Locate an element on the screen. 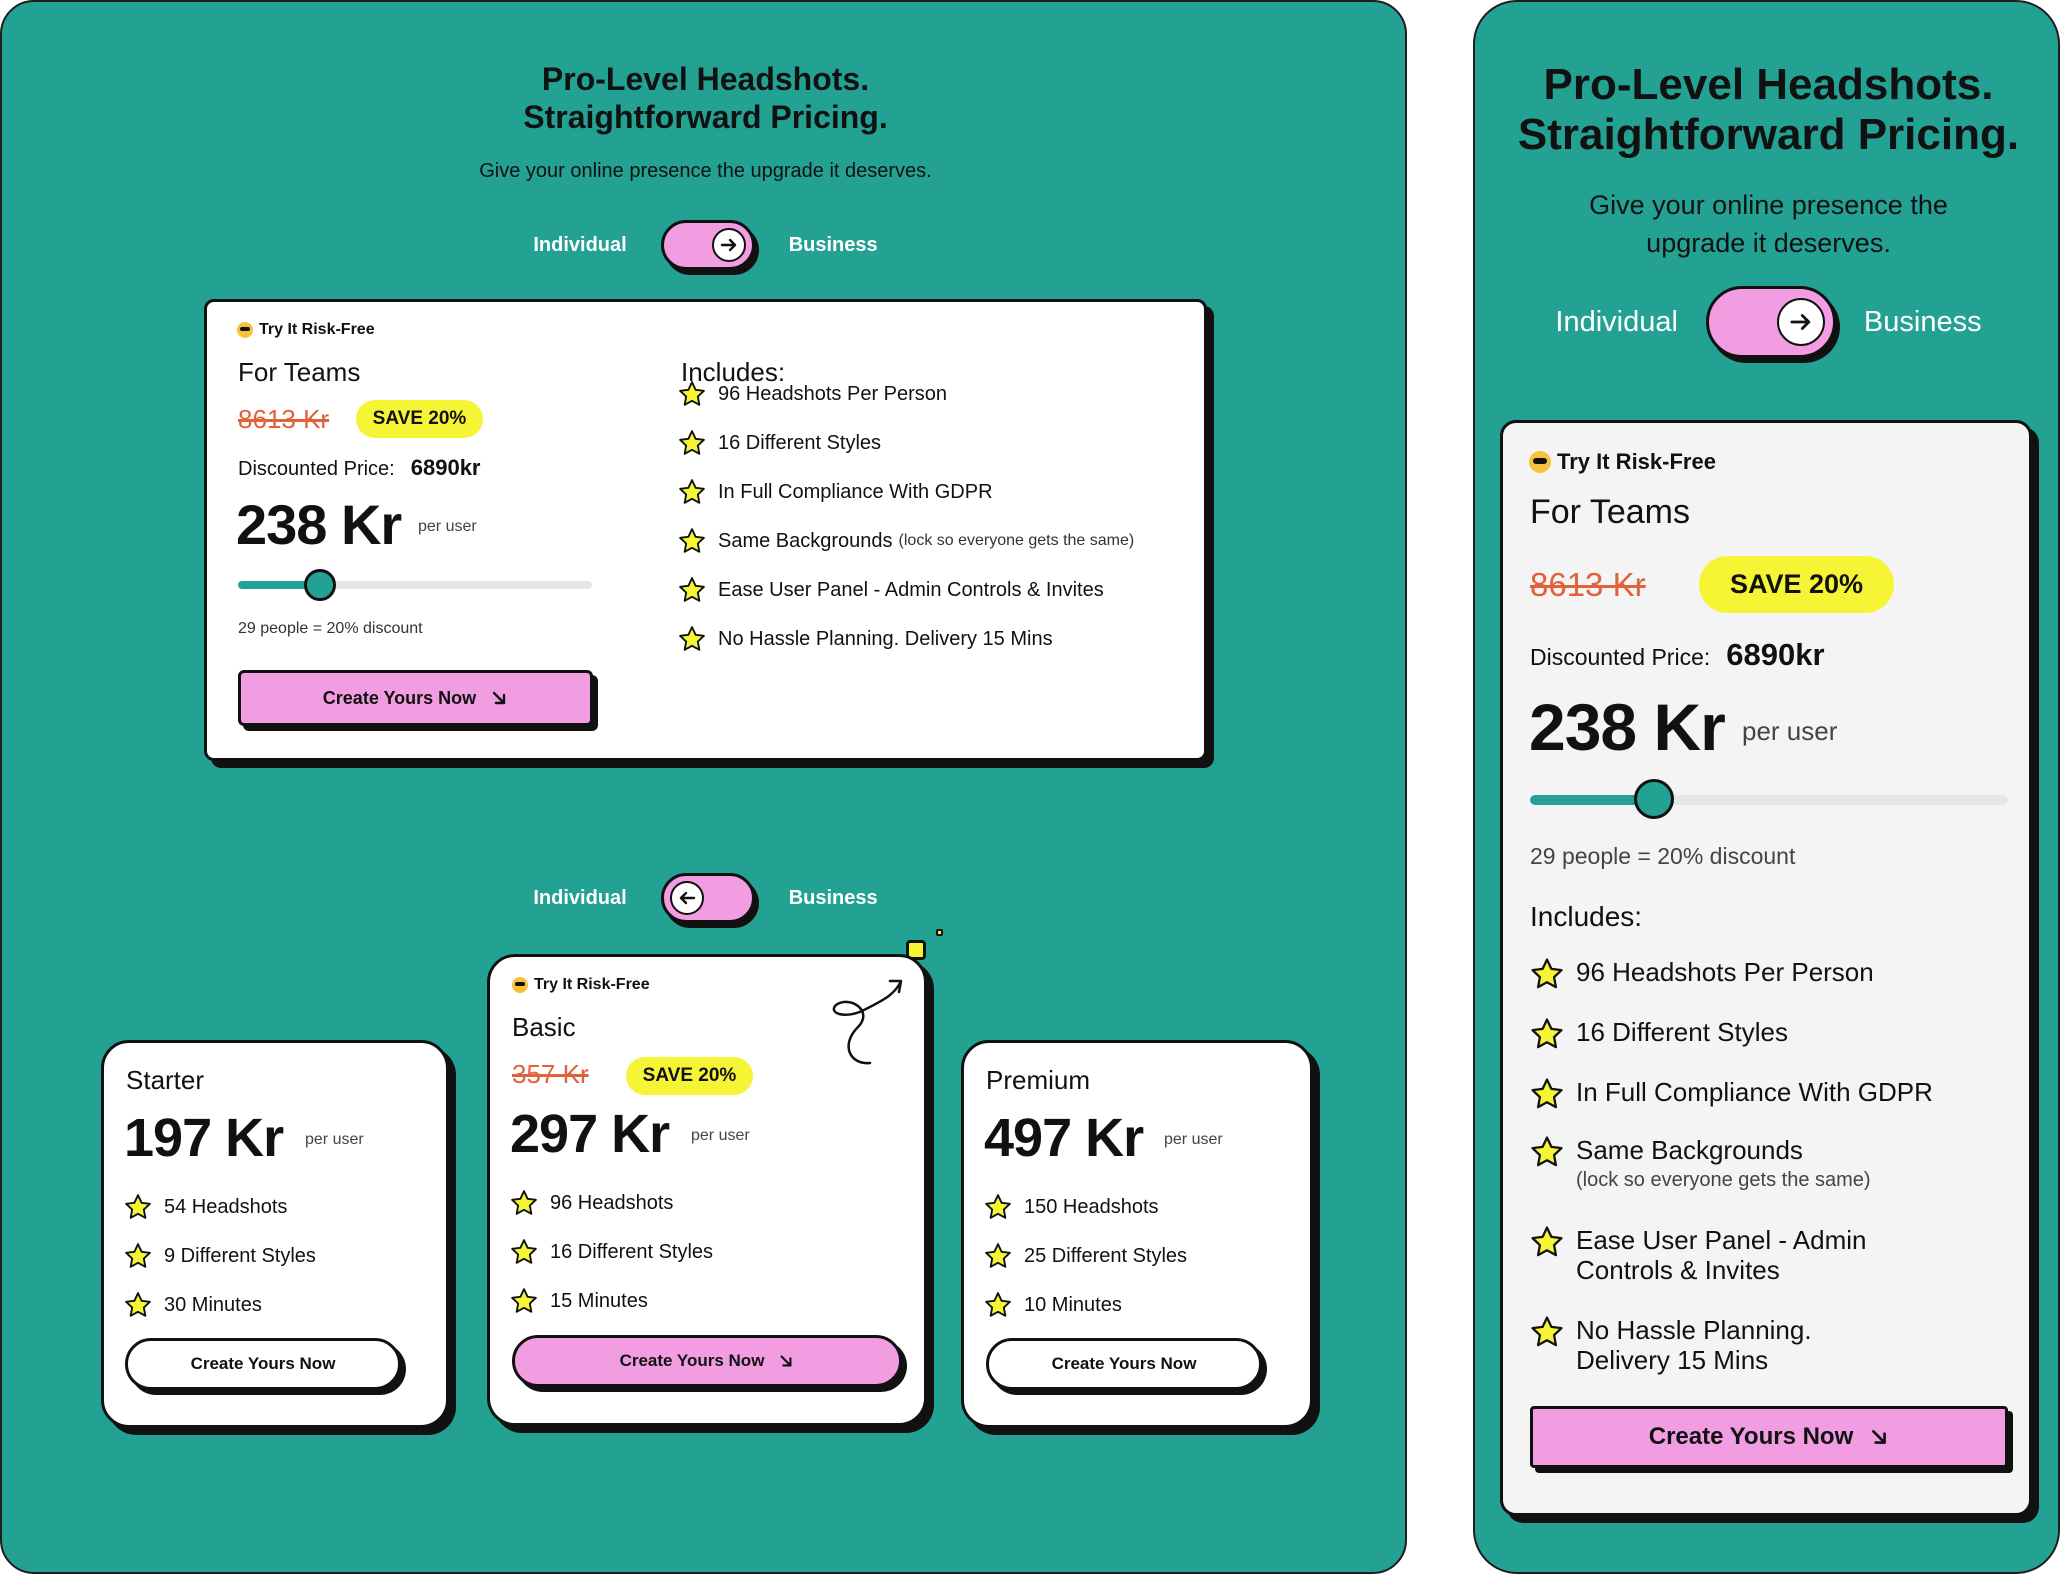 This screenshot has width=2060, height=1574. slider-caption: 29 people = 20% discount is located at coordinates (1663, 856).